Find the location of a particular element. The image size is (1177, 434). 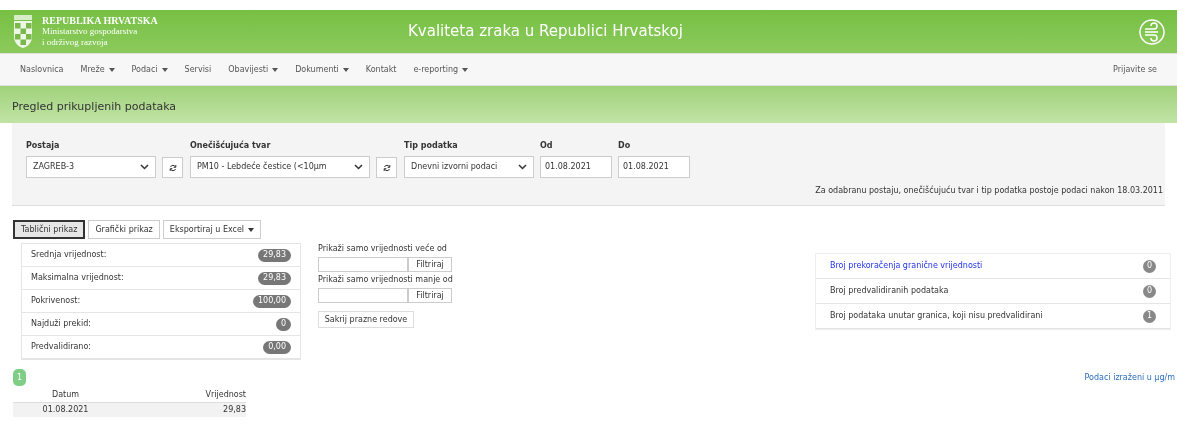

wind-logo-icon is located at coordinates (1152, 31).